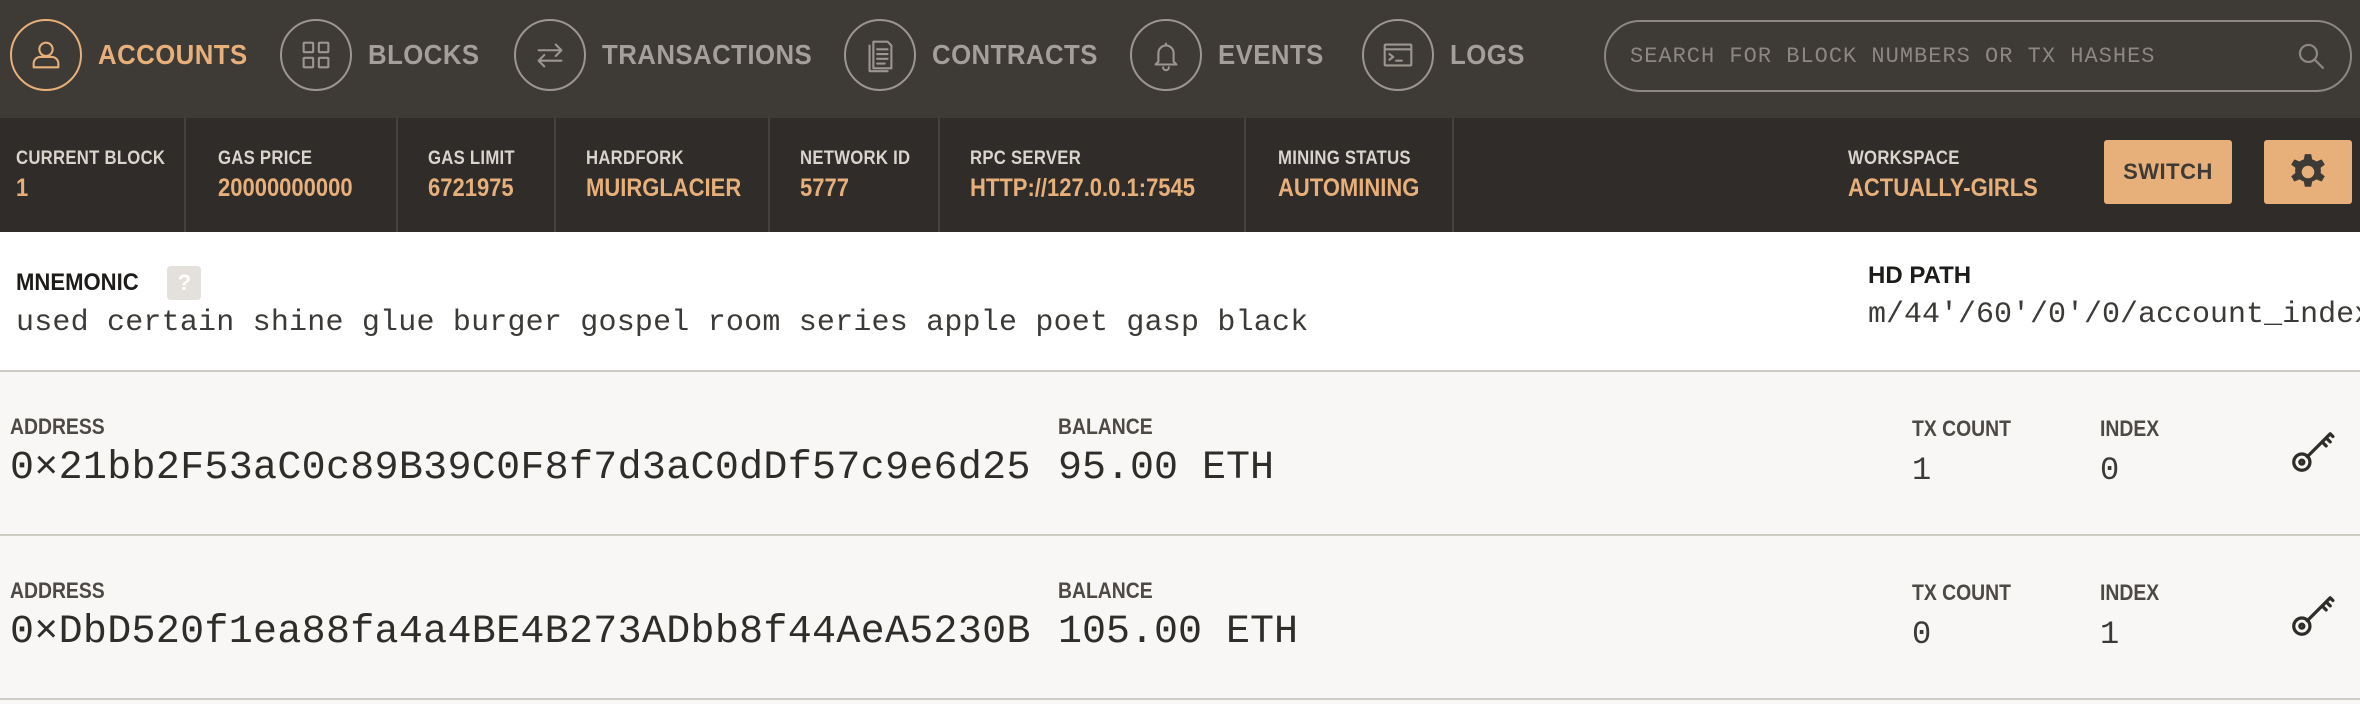 The height and width of the screenshot is (704, 2360). What do you see at coordinates (77, 282) in the screenshot?
I see `mnemonic-title: MNEMONIC` at bounding box center [77, 282].